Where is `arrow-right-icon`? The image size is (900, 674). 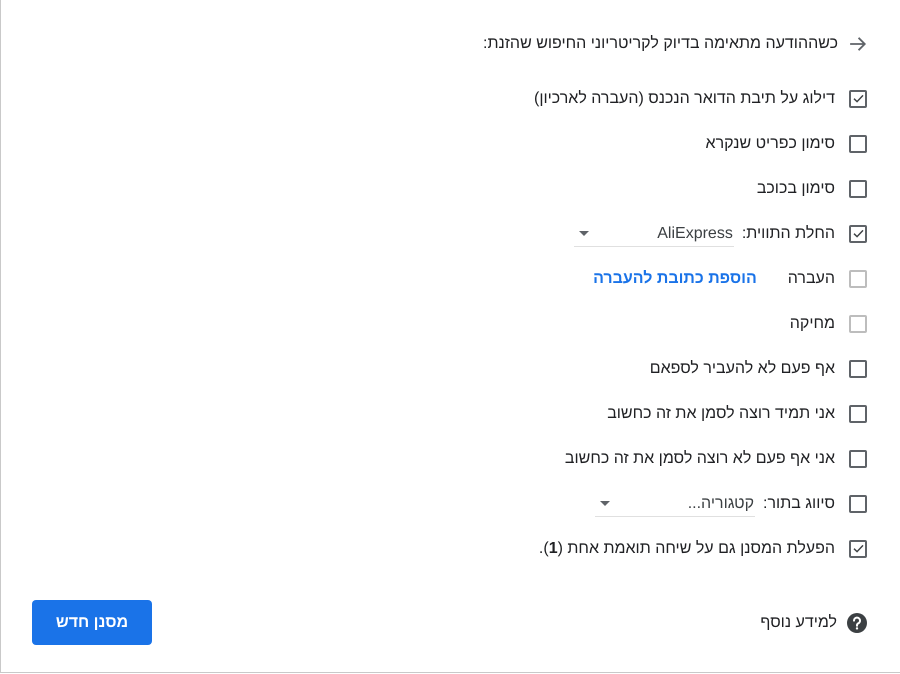
arrow-right-icon is located at coordinates (858, 43).